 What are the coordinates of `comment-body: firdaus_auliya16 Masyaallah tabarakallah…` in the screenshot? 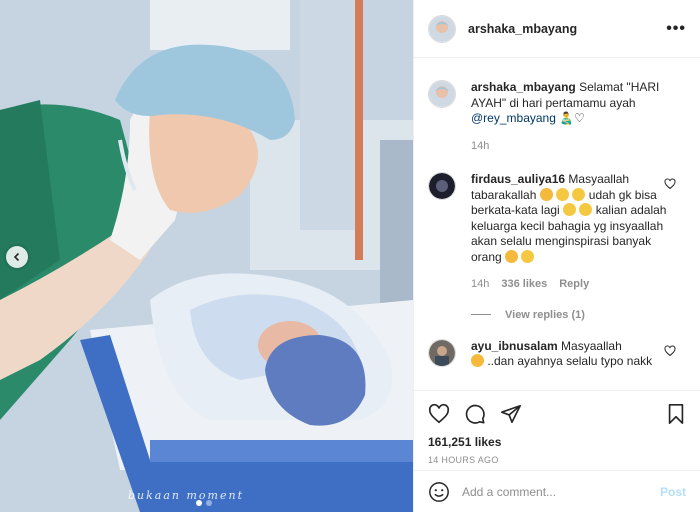 It's located at (578, 232).